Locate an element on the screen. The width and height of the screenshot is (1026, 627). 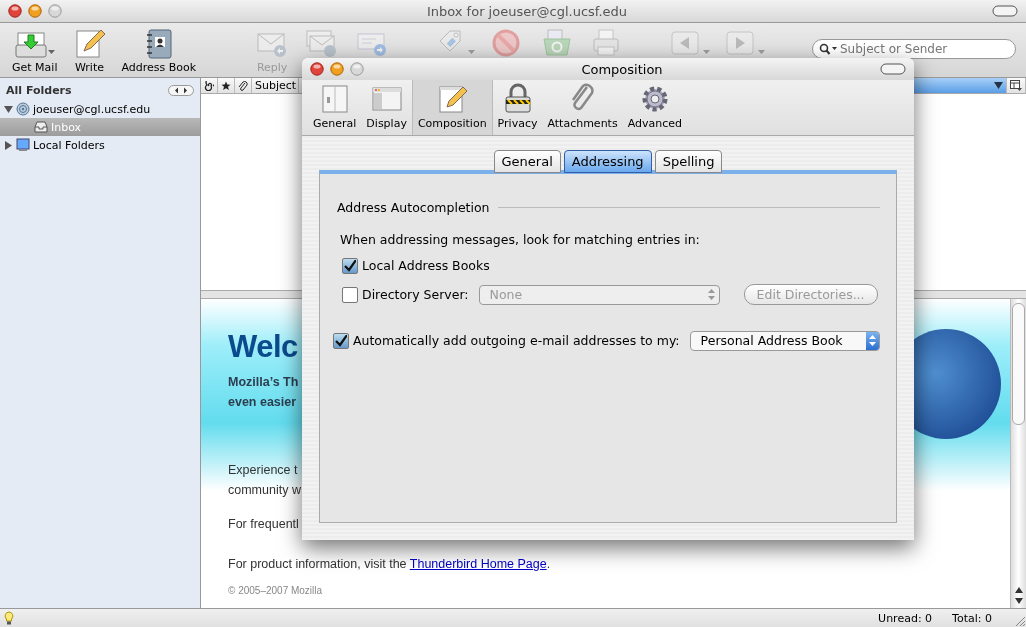
get-mail-button: Get Mail is located at coordinates (35, 50).